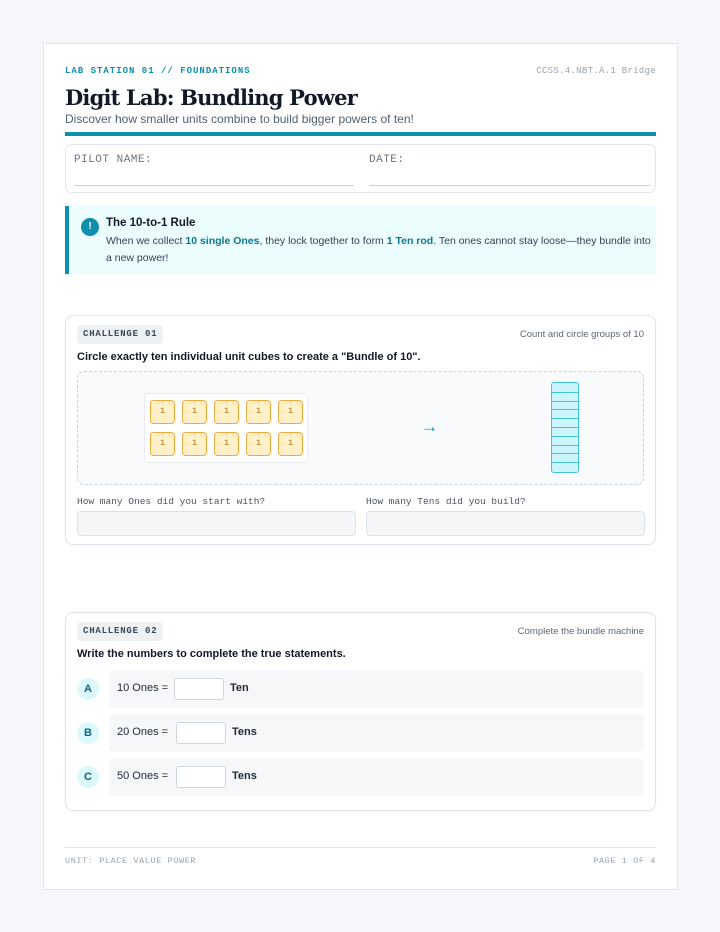  What do you see at coordinates (410, 241) in the screenshot?
I see `rule-highlight-ten-rod: 1 Ten rod` at bounding box center [410, 241].